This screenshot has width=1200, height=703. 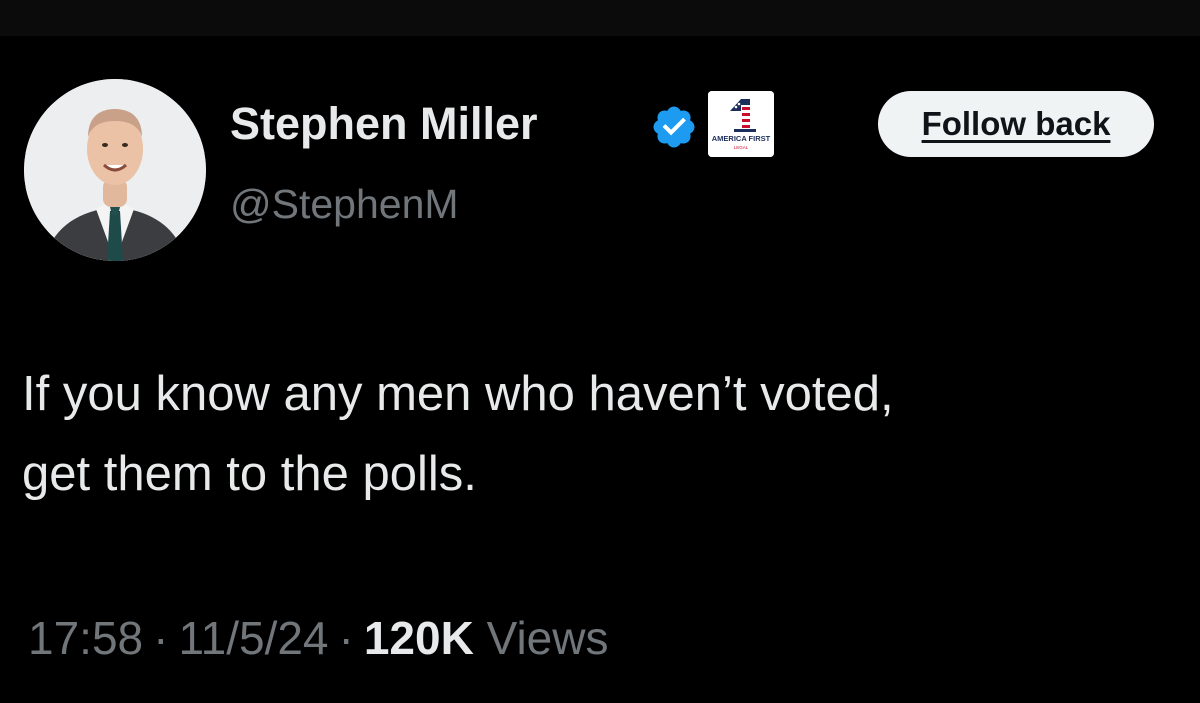 What do you see at coordinates (674, 127) in the screenshot?
I see `verified-badge-icon` at bounding box center [674, 127].